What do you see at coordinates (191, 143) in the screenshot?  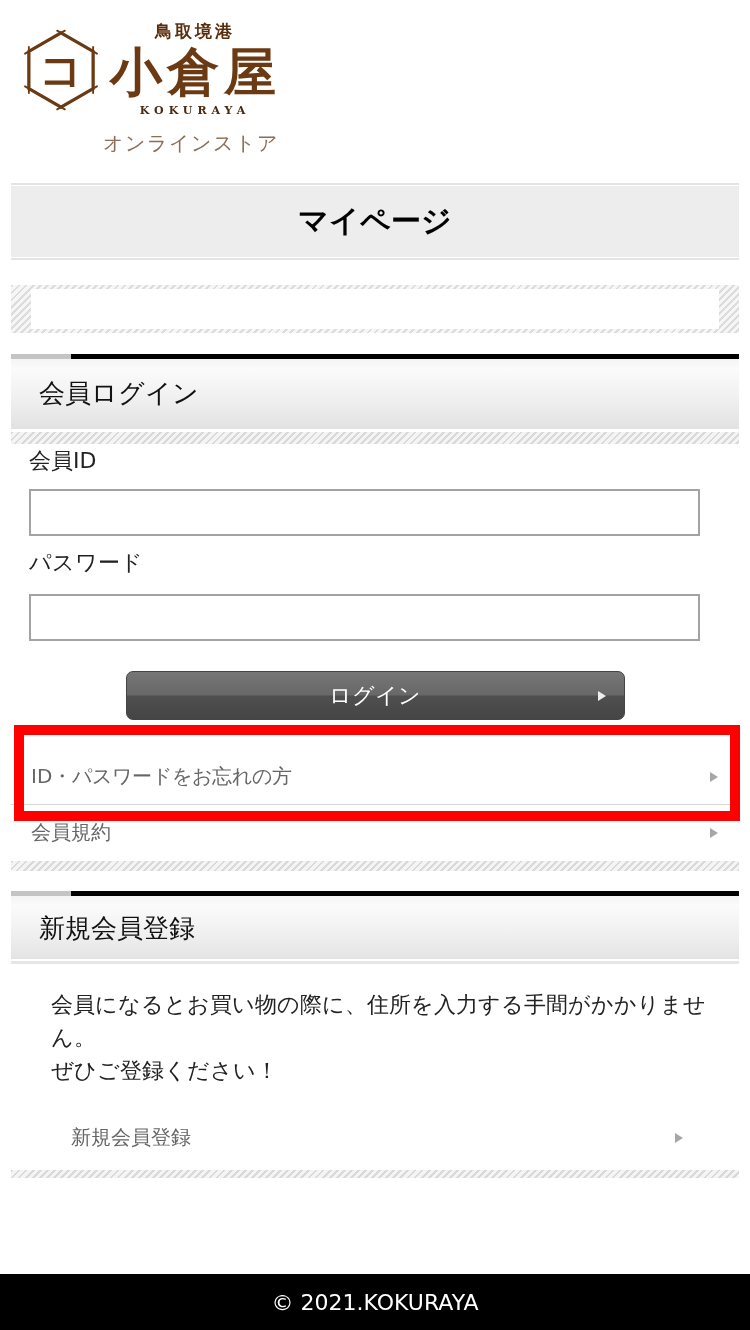 I see `logo-subtitle: オンラインストア` at bounding box center [191, 143].